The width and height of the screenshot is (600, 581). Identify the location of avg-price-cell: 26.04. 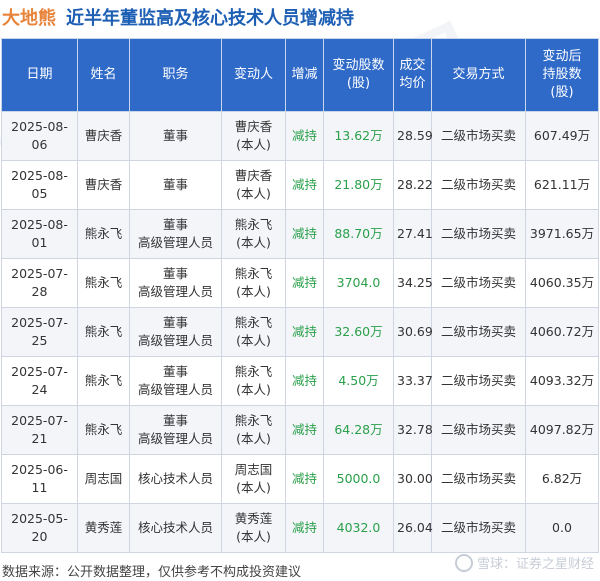
(413, 528).